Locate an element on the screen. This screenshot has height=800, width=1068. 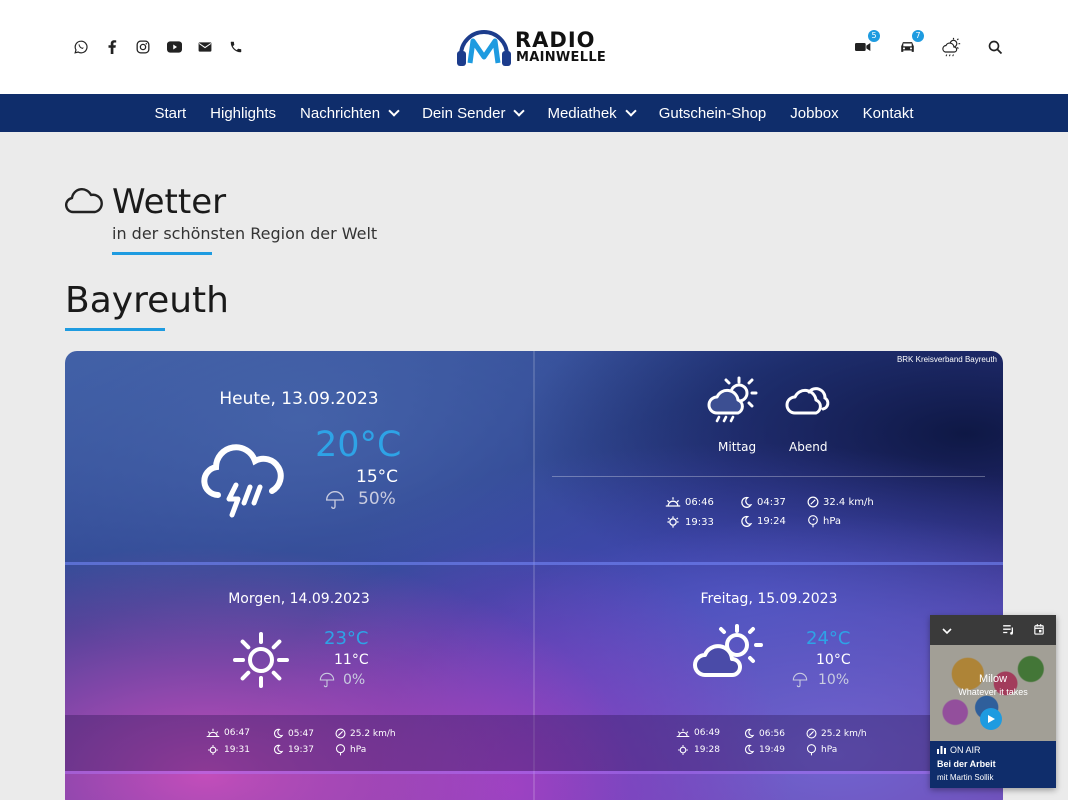
search-icon is located at coordinates (995, 47).